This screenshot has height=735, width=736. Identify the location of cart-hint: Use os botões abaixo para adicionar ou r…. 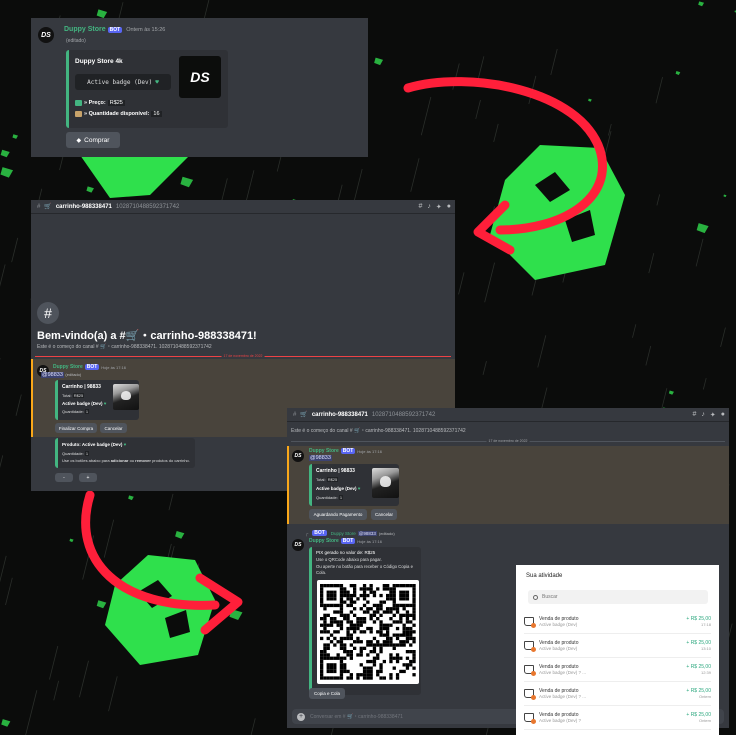
(126, 460).